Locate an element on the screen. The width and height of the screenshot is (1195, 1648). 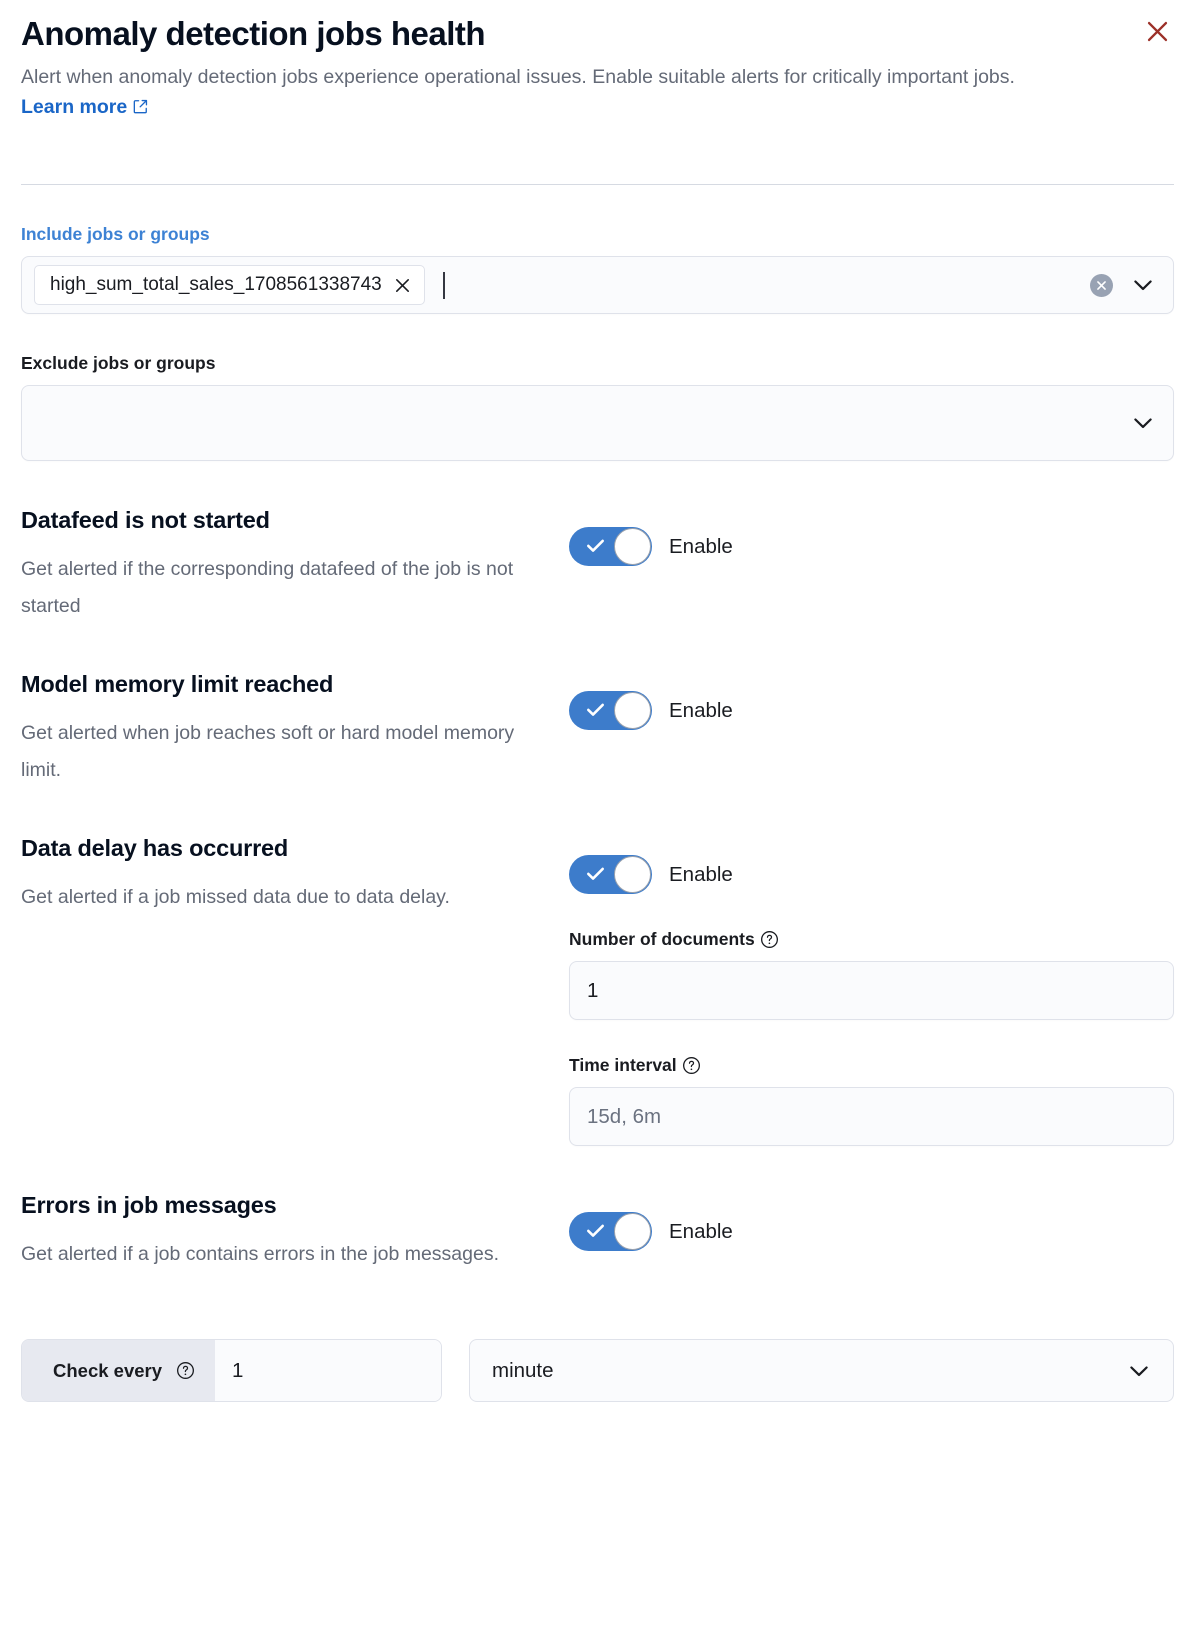
alert-title: Errors in job messages is located at coordinates (149, 1205).